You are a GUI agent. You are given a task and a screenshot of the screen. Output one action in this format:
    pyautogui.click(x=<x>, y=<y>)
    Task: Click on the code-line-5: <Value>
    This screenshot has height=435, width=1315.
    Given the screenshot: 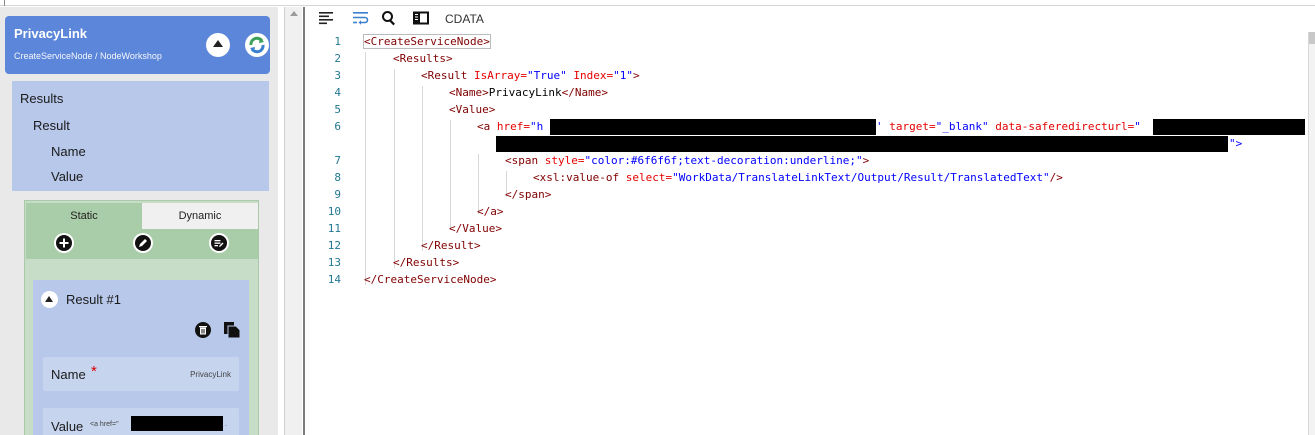 What is the action you would take?
    pyautogui.click(x=472, y=109)
    